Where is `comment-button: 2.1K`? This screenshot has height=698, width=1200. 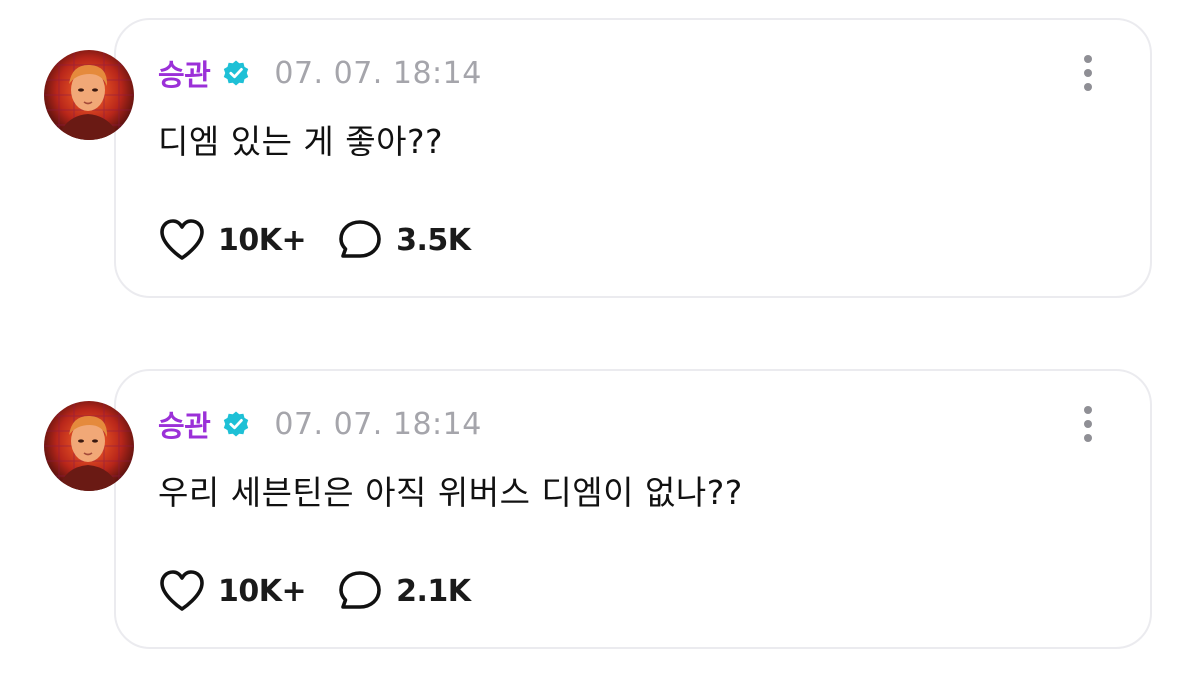 comment-button: 2.1K is located at coordinates (403, 591).